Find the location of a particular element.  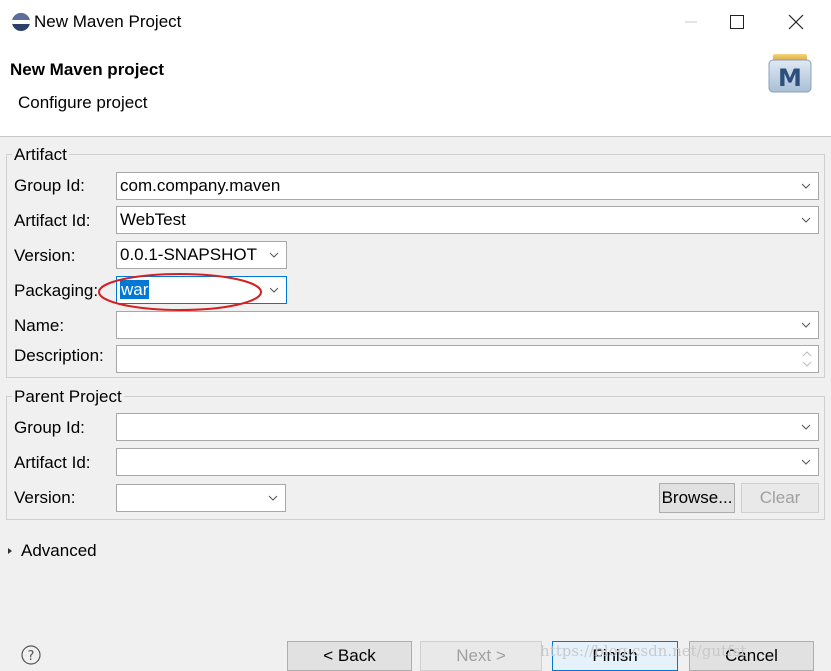

minimize-button is located at coordinates (691, 22).